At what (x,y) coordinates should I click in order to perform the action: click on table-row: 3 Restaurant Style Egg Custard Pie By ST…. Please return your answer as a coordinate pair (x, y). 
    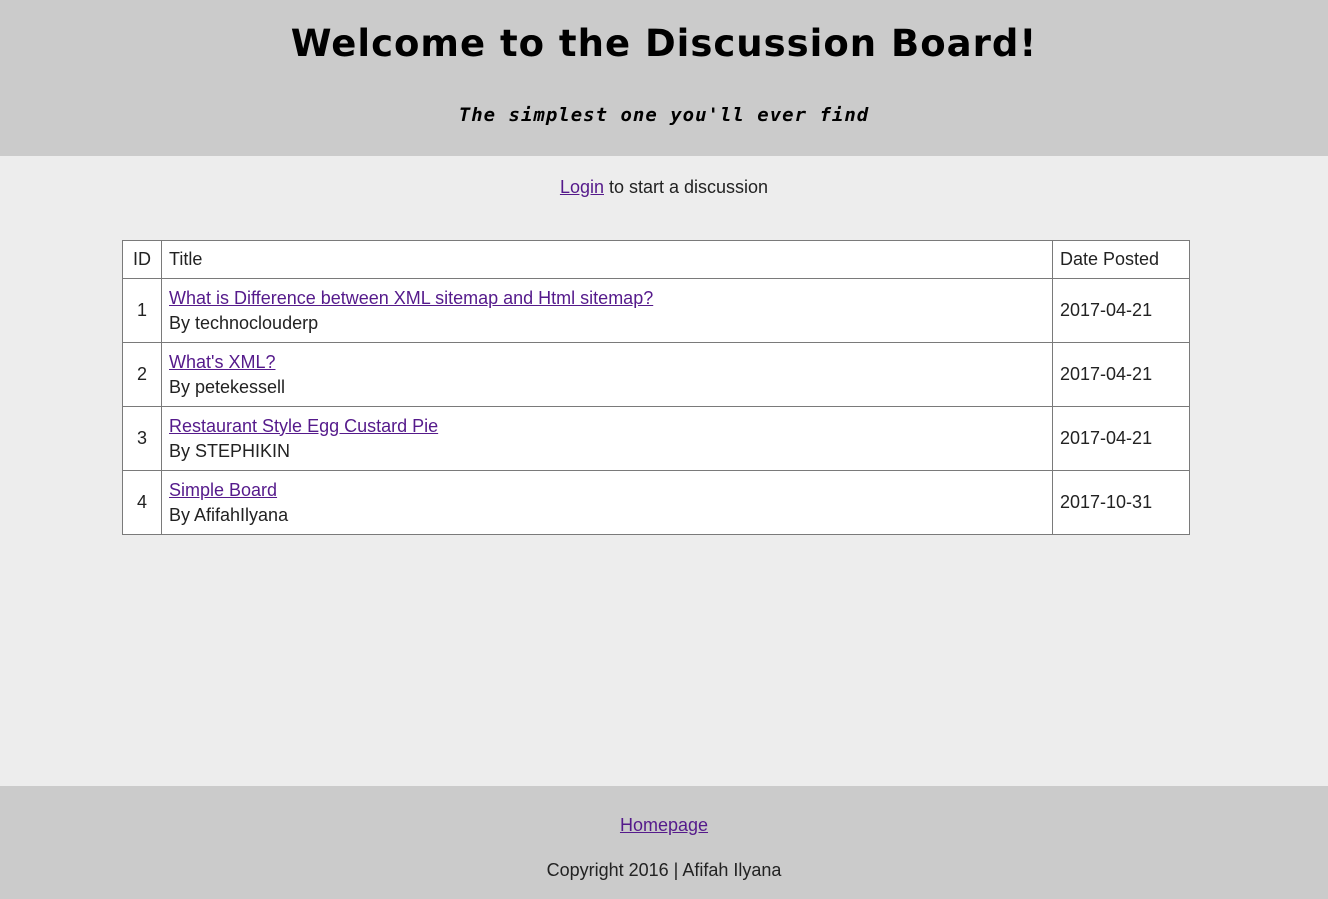
    Looking at the image, I should click on (656, 438).